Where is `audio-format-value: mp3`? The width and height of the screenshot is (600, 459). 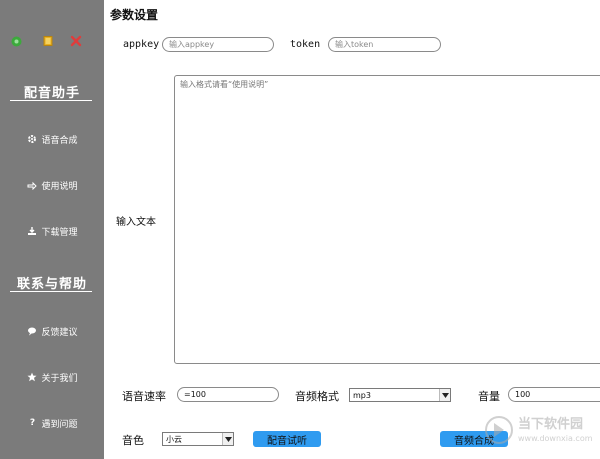 audio-format-value: mp3 is located at coordinates (362, 395).